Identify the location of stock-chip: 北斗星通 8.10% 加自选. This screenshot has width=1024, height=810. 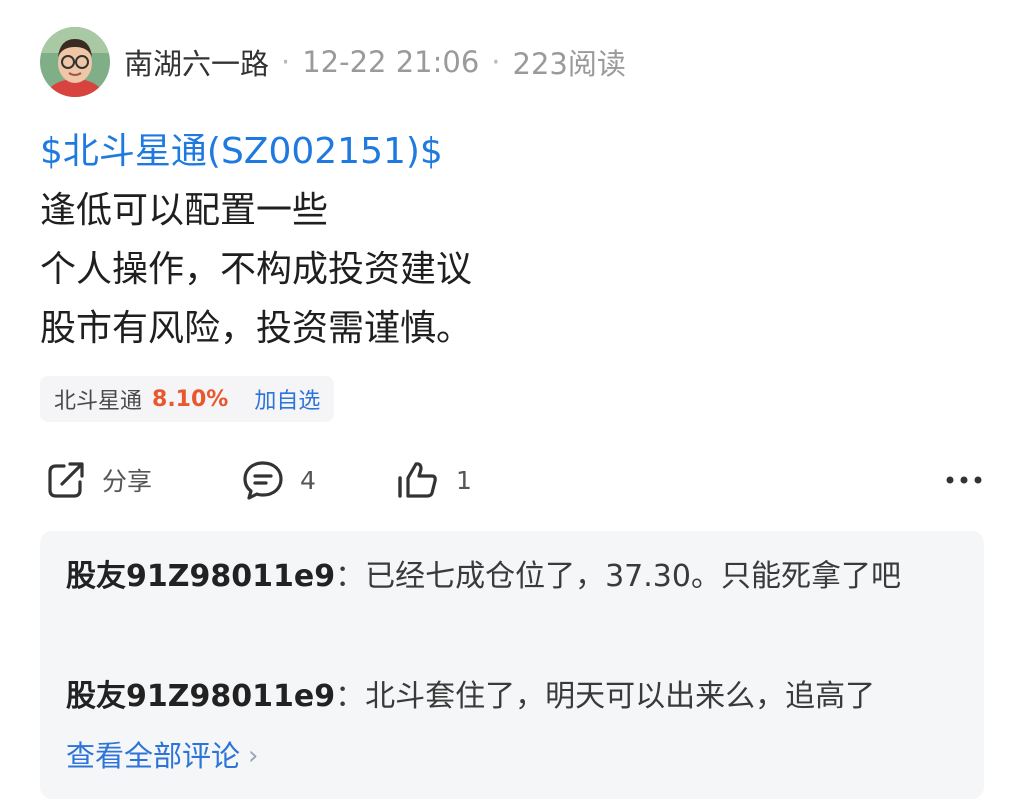
(187, 399).